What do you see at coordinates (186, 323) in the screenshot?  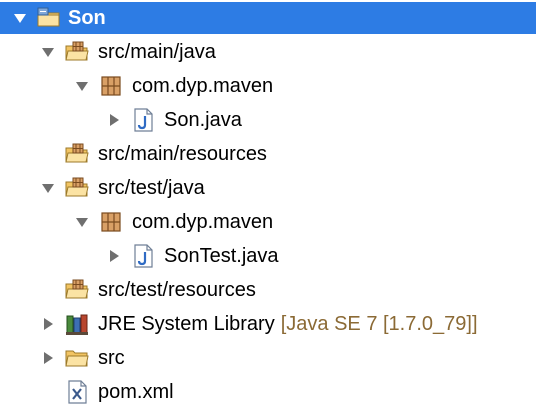 I see `library-name: JRE System Library` at bounding box center [186, 323].